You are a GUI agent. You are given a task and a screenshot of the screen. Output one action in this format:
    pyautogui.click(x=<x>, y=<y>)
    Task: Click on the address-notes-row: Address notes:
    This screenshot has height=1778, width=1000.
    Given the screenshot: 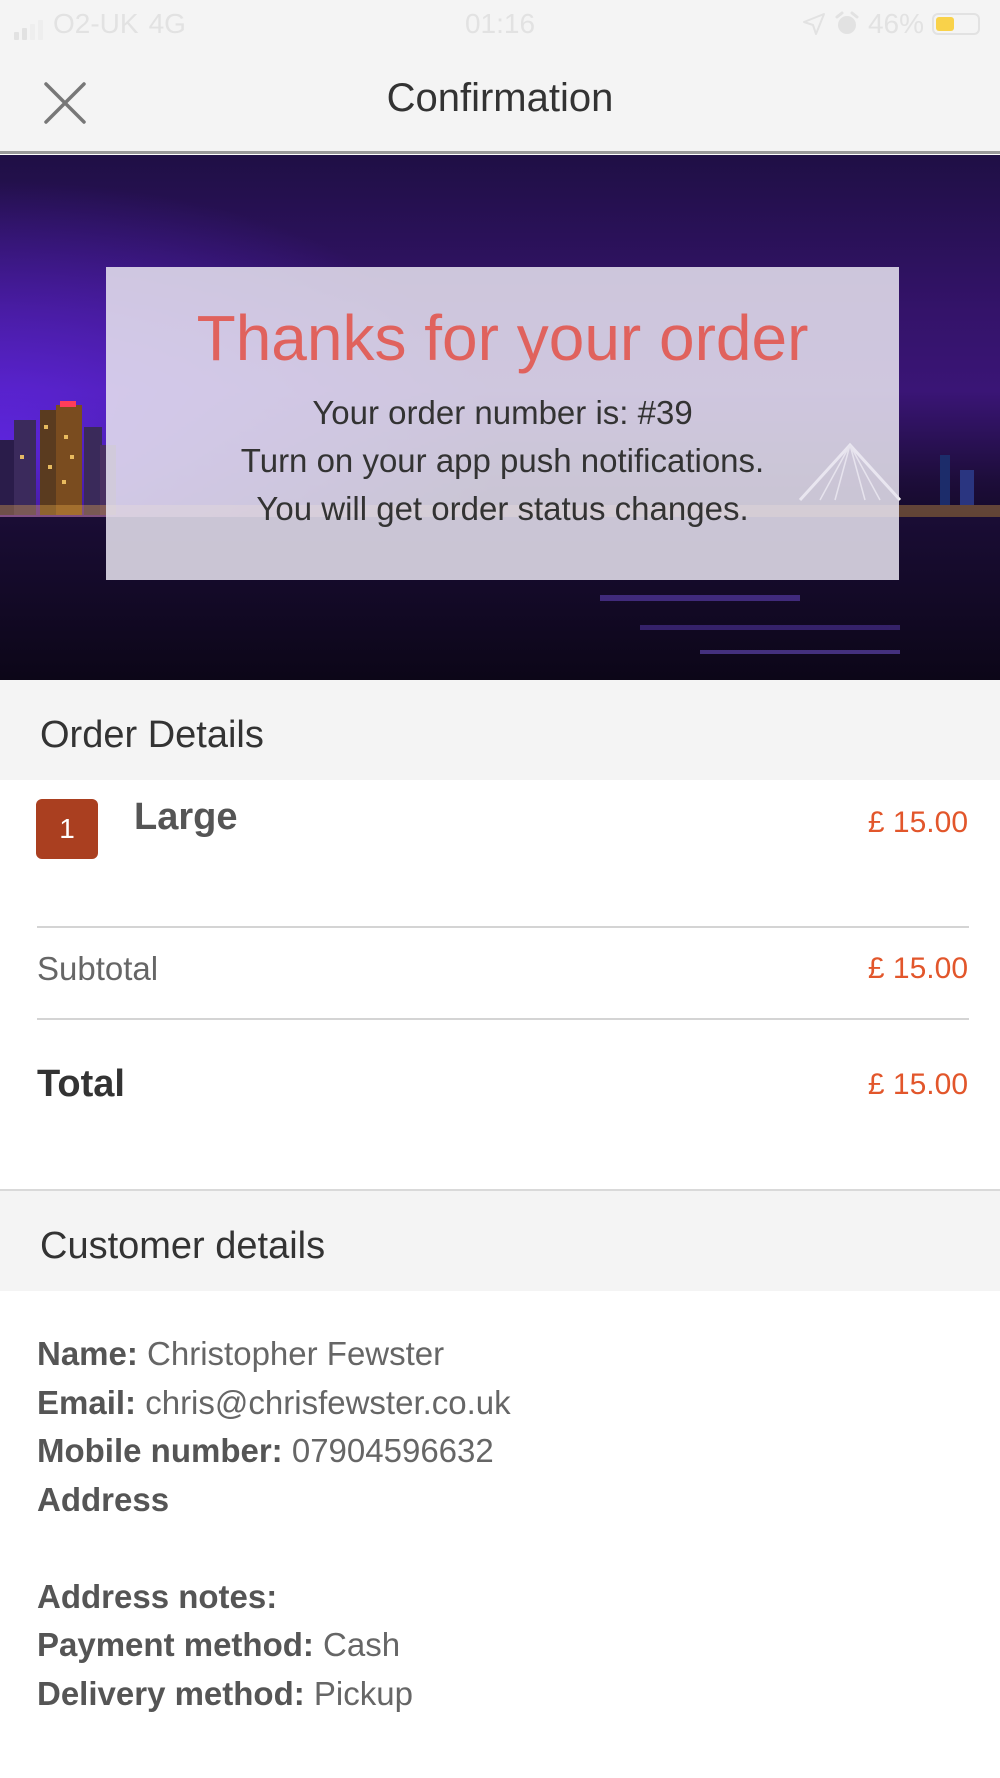 What is the action you would take?
    pyautogui.click(x=274, y=1597)
    